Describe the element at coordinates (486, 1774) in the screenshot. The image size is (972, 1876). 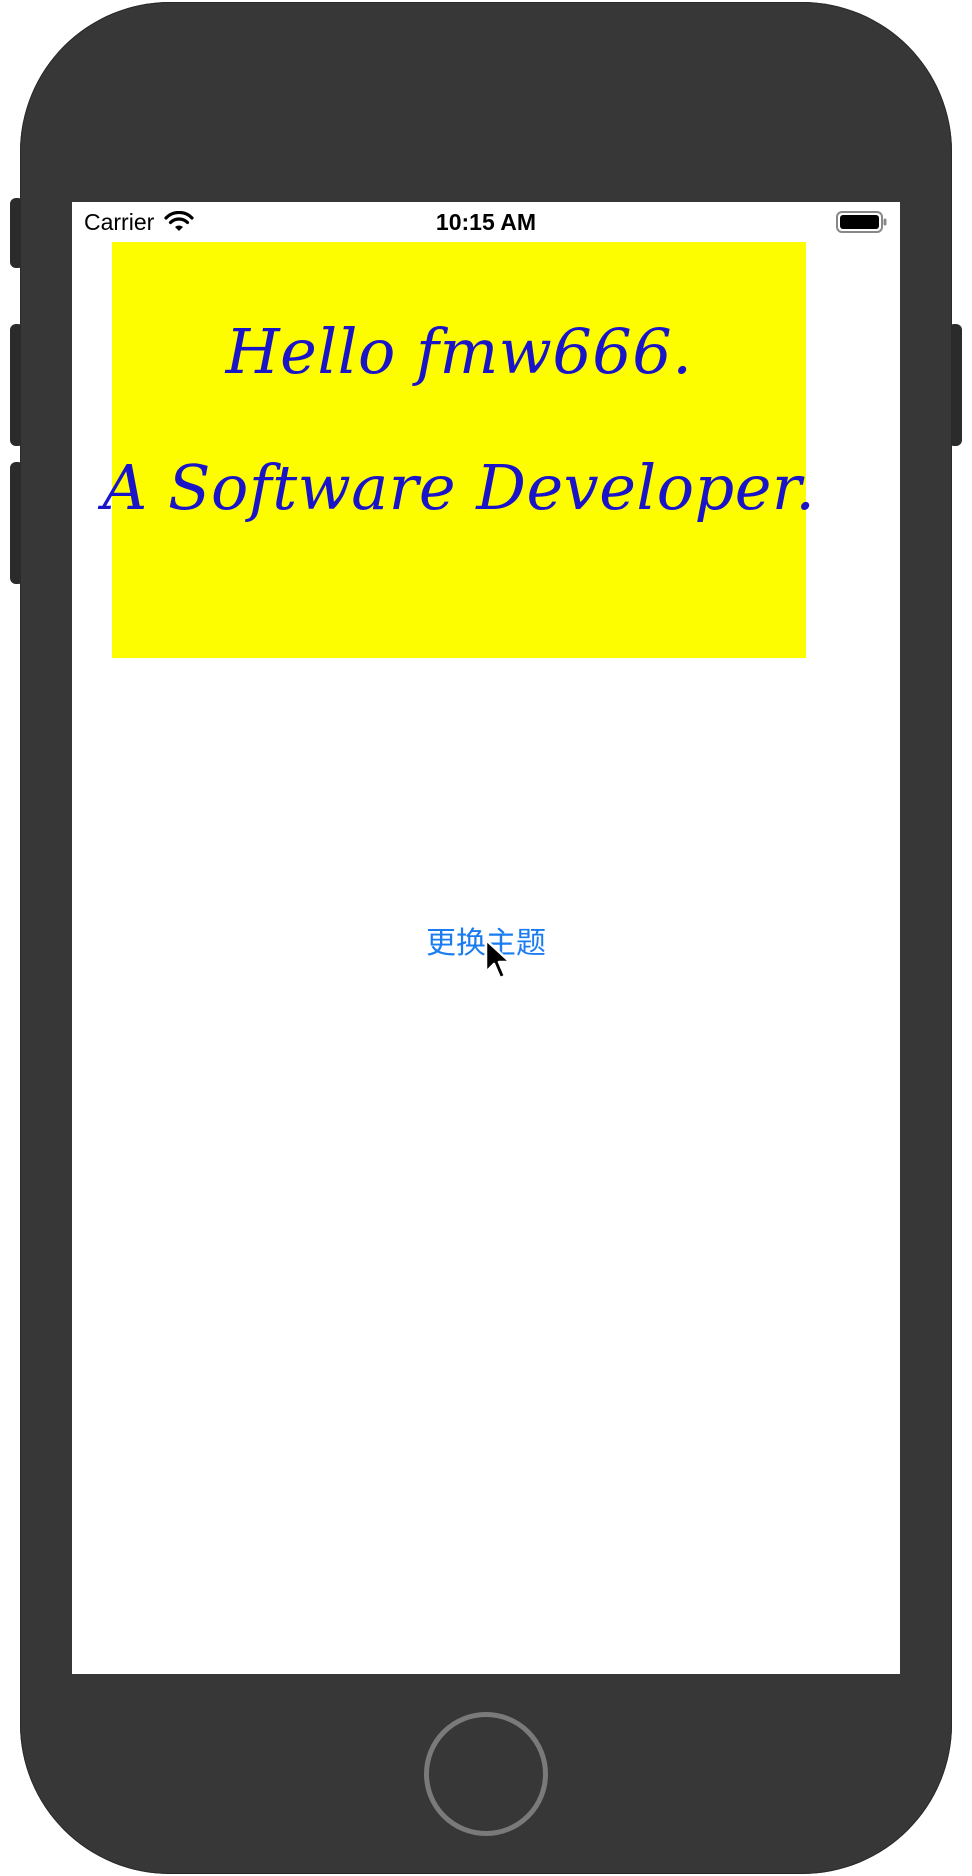
I see `home-button` at that location.